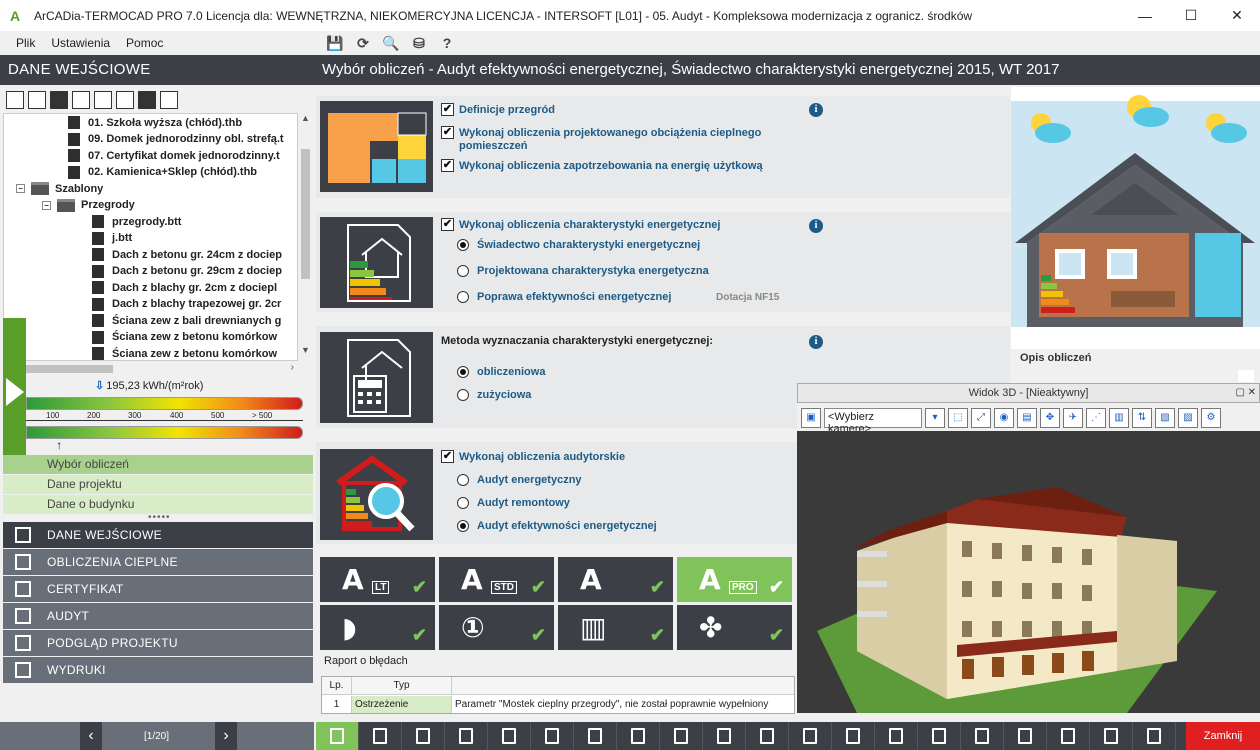 The height and width of the screenshot is (750, 1260). I want to click on tree-vertical-scrollbar: ▲ ▼, so click(305, 237).